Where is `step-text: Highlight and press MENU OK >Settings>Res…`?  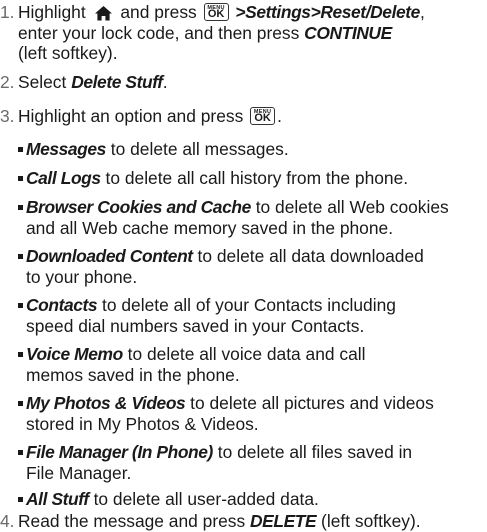 step-text: Highlight and press MENU OK >Settings>Res… is located at coordinates (251, 33).